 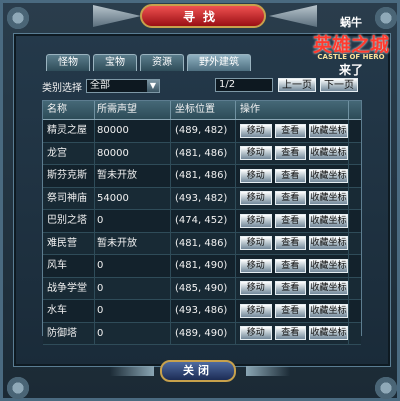 What do you see at coordinates (153, 86) in the screenshot?
I see `chevron-down-icon: ▼` at bounding box center [153, 86].